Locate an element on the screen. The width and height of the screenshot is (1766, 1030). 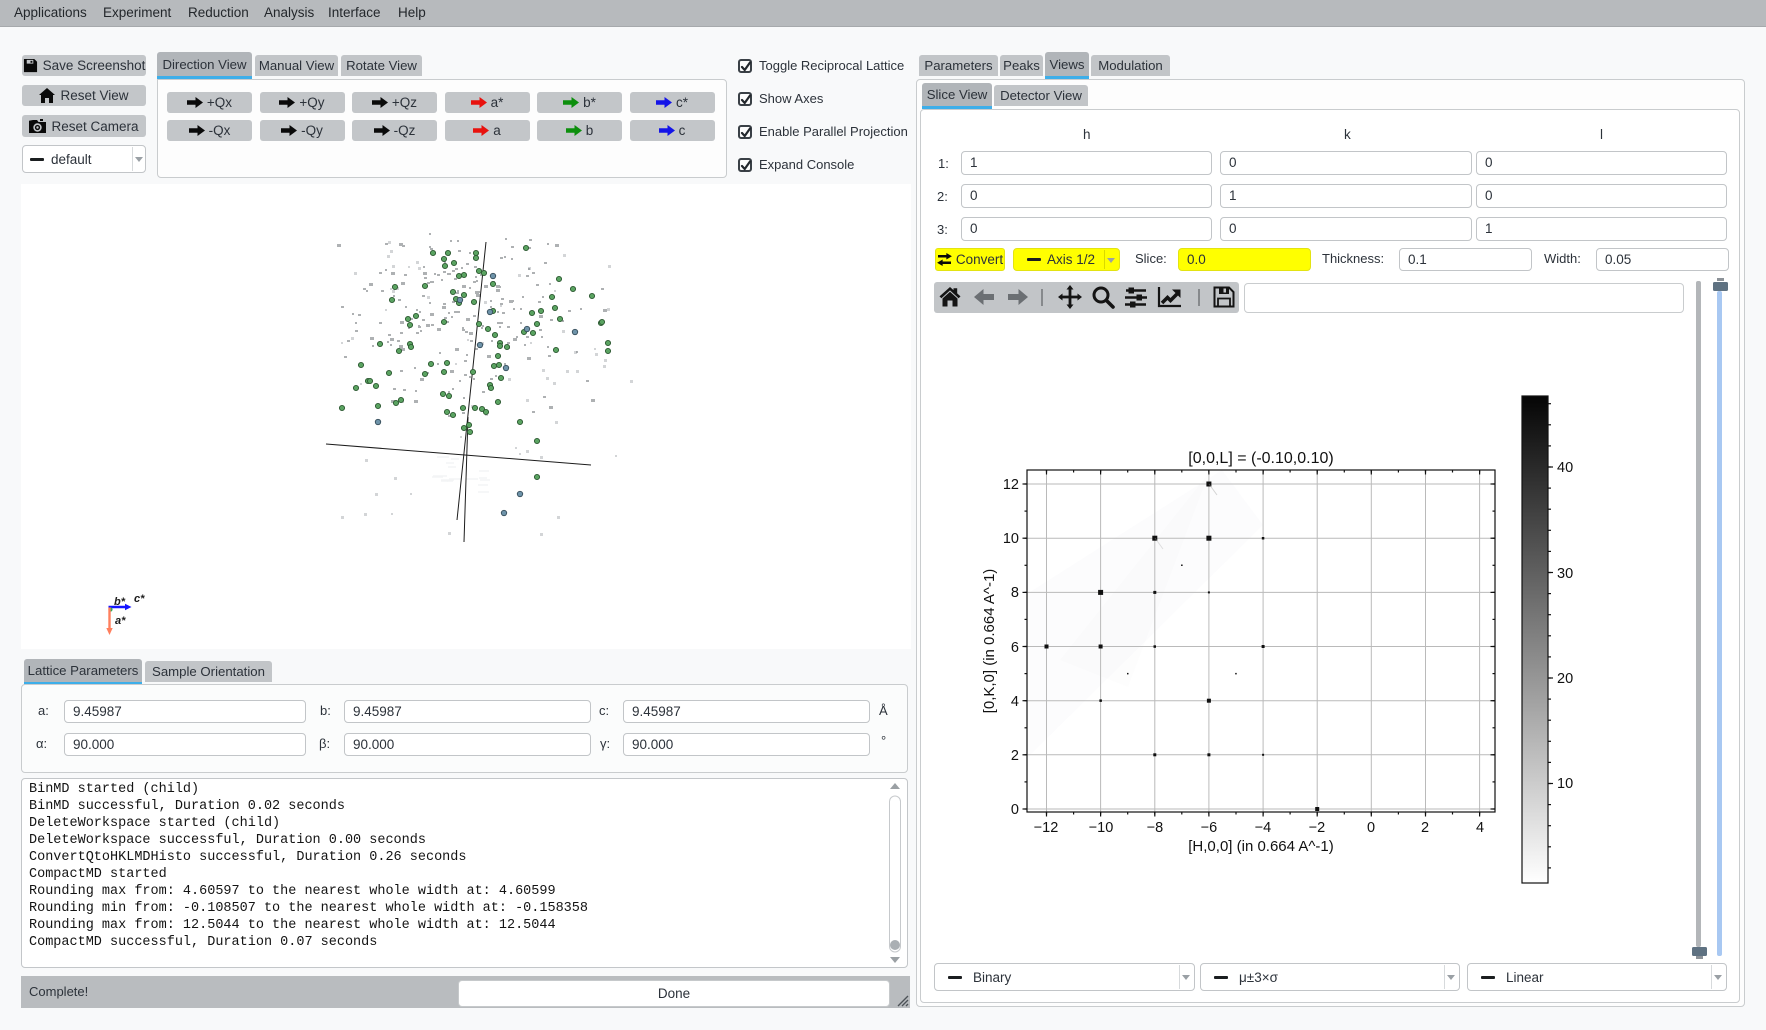
svg-text: c* is located at coordinates (139, 599).